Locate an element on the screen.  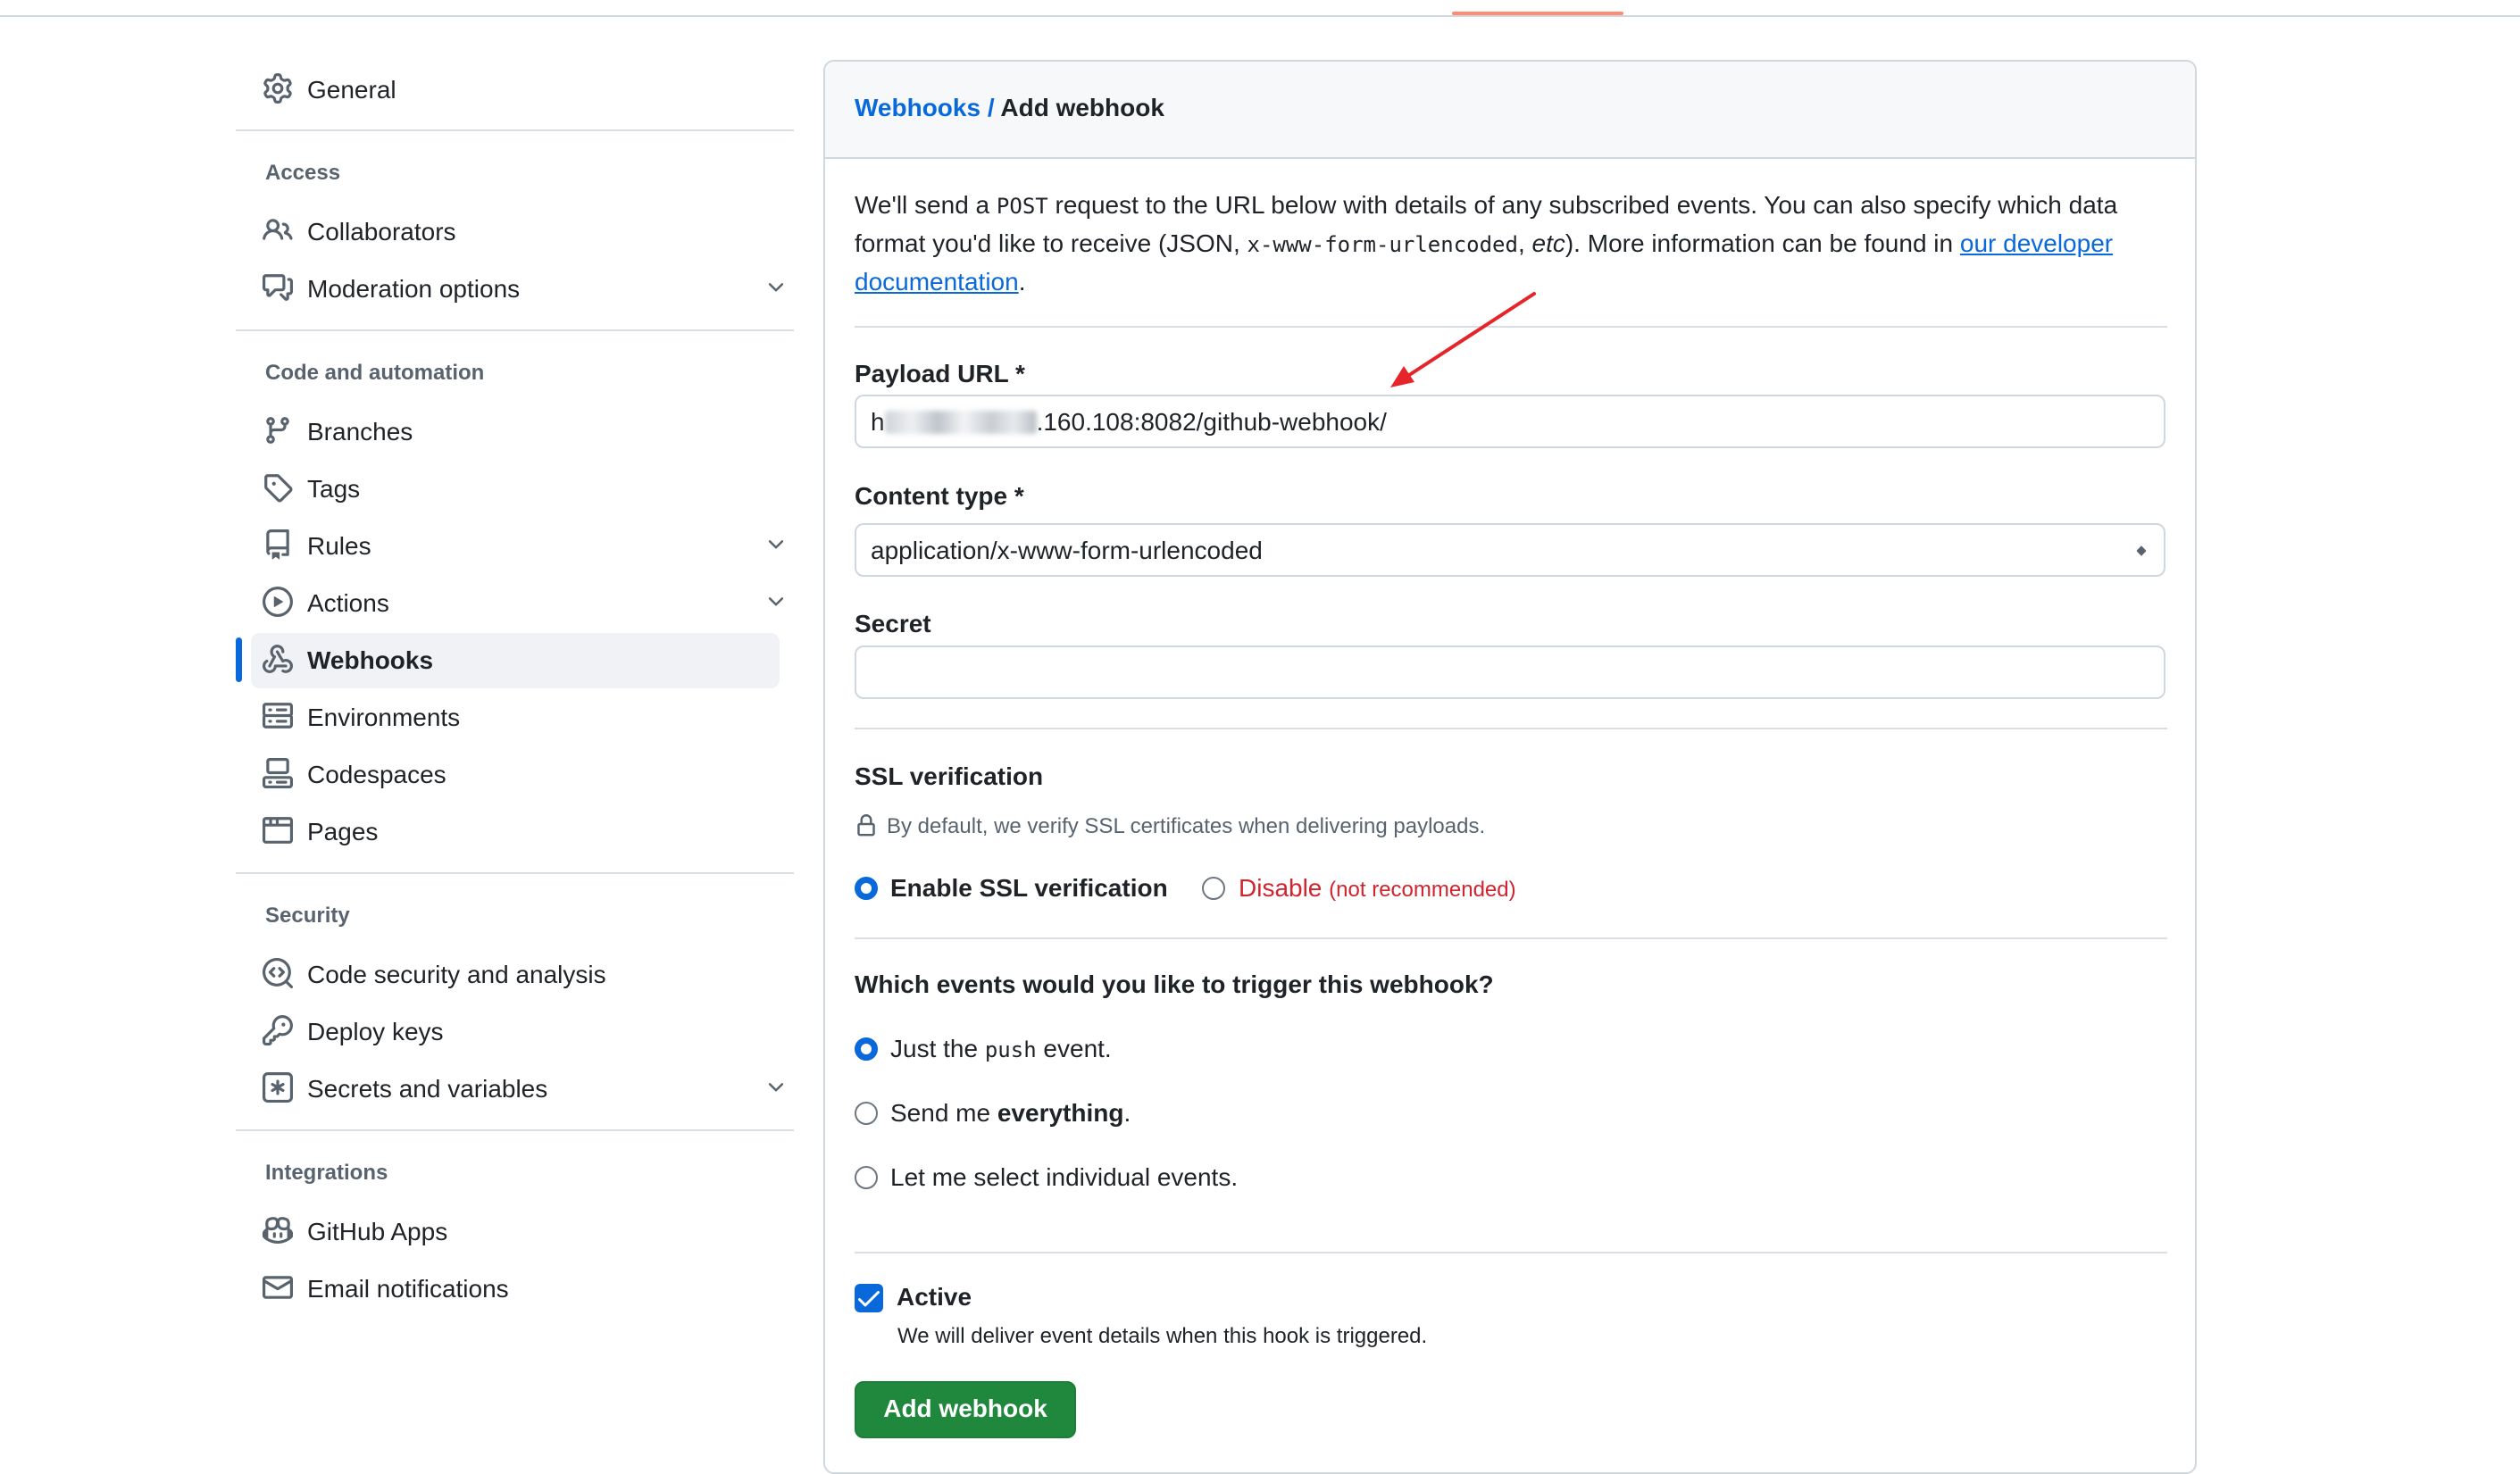
mail-icon is located at coordinates (278, 1287).